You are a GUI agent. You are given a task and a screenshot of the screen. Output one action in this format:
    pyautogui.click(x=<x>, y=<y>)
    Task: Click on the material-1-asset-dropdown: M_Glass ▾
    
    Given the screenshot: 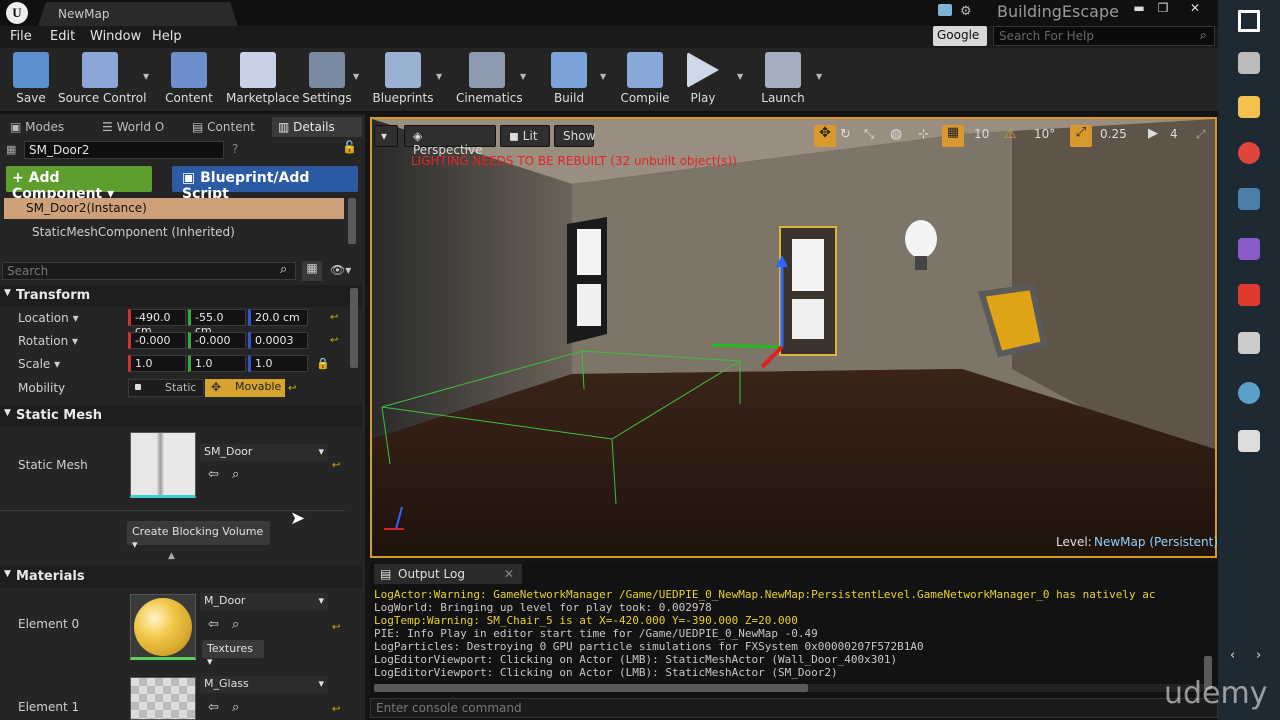 What is the action you would take?
    pyautogui.click(x=264, y=684)
    